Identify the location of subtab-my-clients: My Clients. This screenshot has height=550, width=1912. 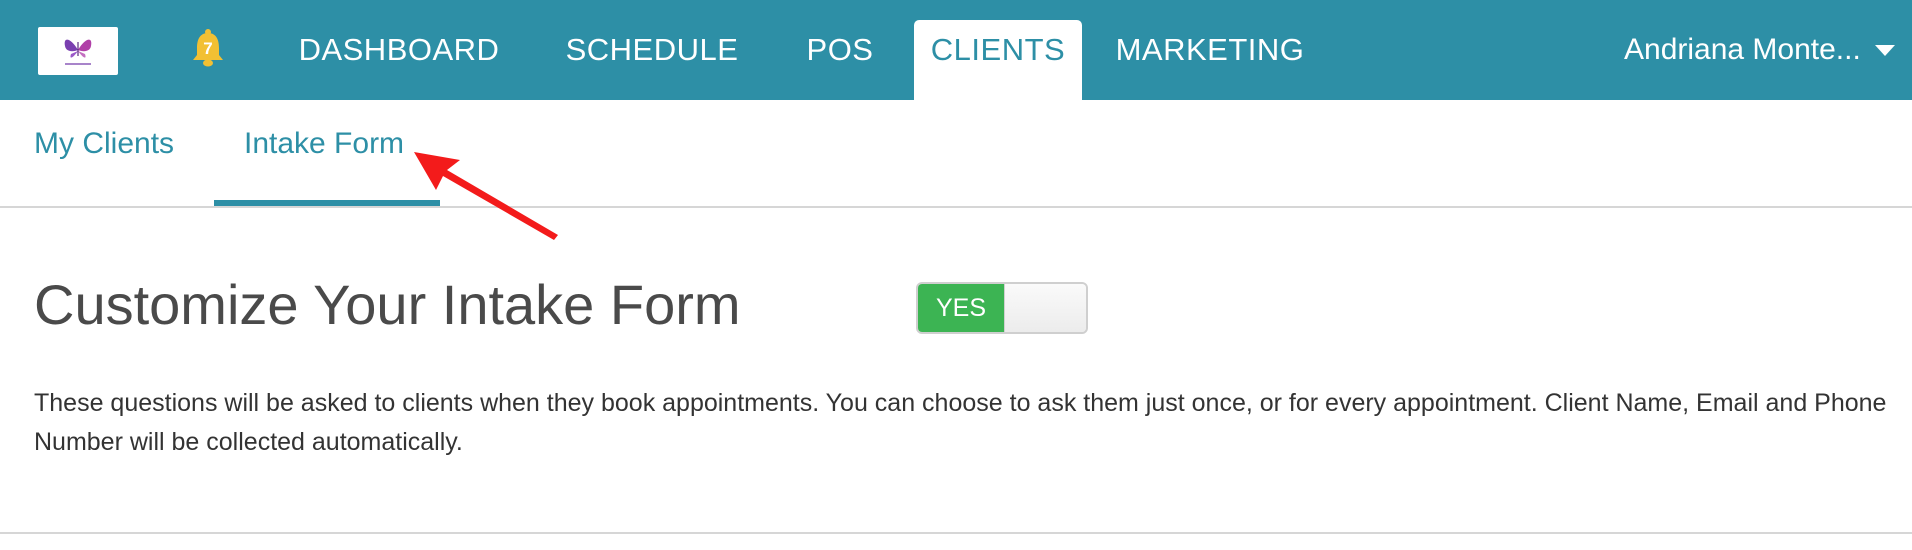
(104, 144).